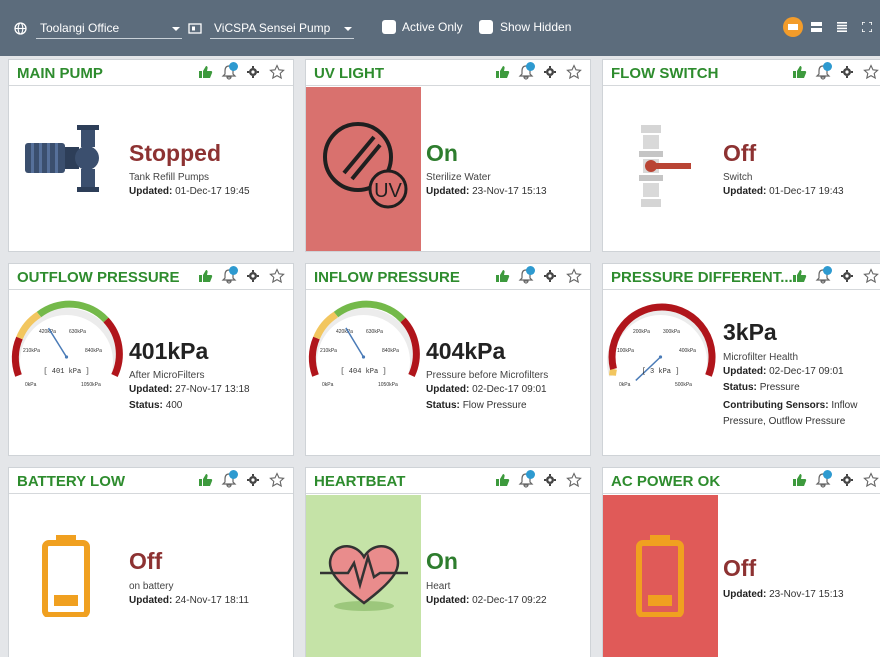  I want to click on device-select-value: ViCSPA Sensei Pump, so click(272, 28).